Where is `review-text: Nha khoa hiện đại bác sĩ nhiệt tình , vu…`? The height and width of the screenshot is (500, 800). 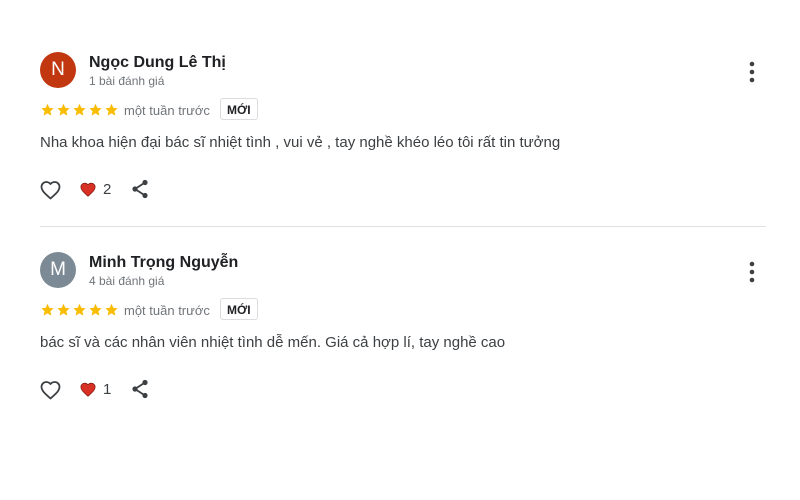 review-text: Nha khoa hiện đại bác sĩ nhiệt tình , vu… is located at coordinates (300, 142).